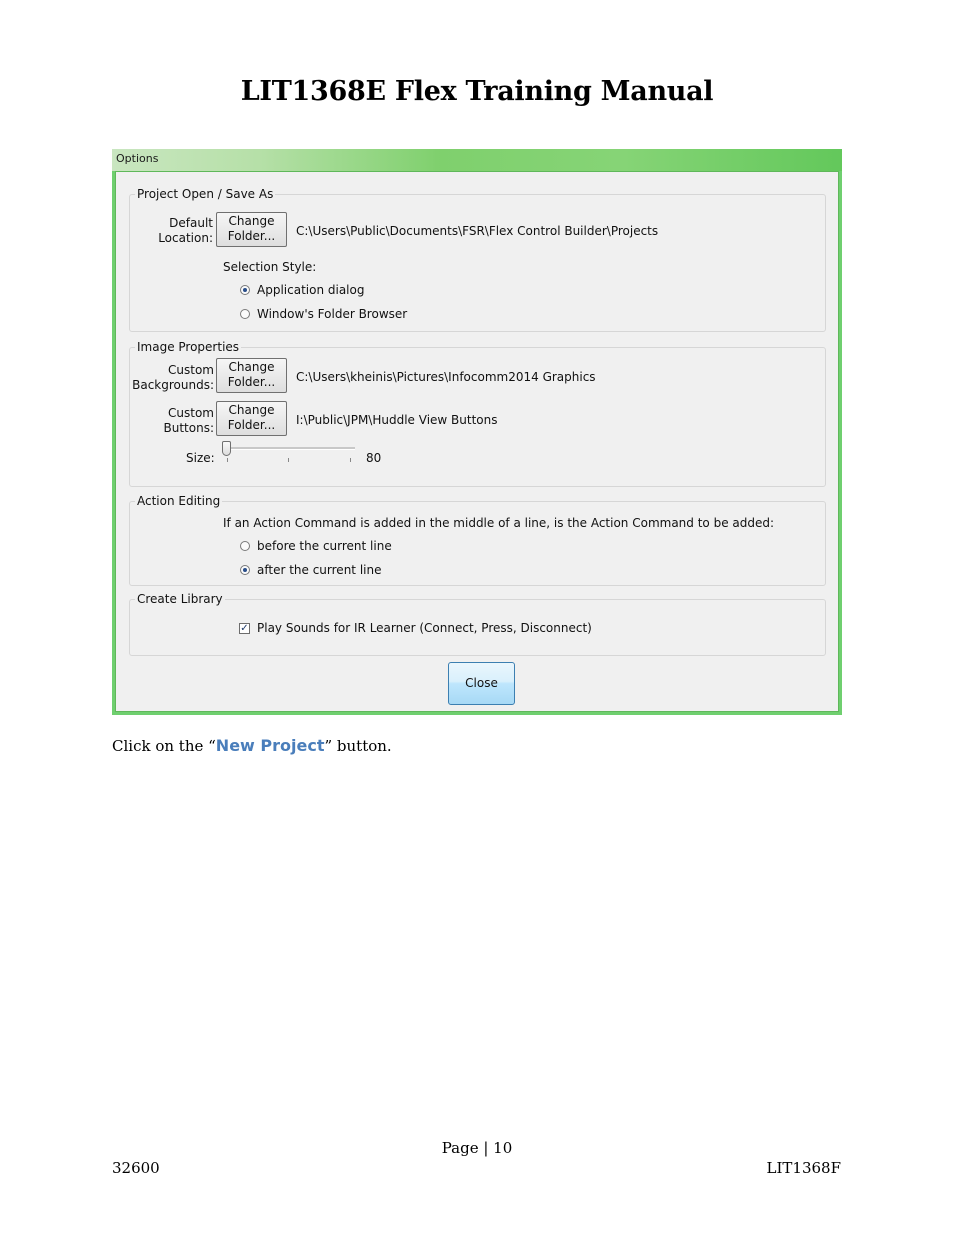 This screenshot has height=1235, width=954. What do you see at coordinates (332, 314) in the screenshot?
I see `folder-browser-label: Window's Folder Browser` at bounding box center [332, 314].